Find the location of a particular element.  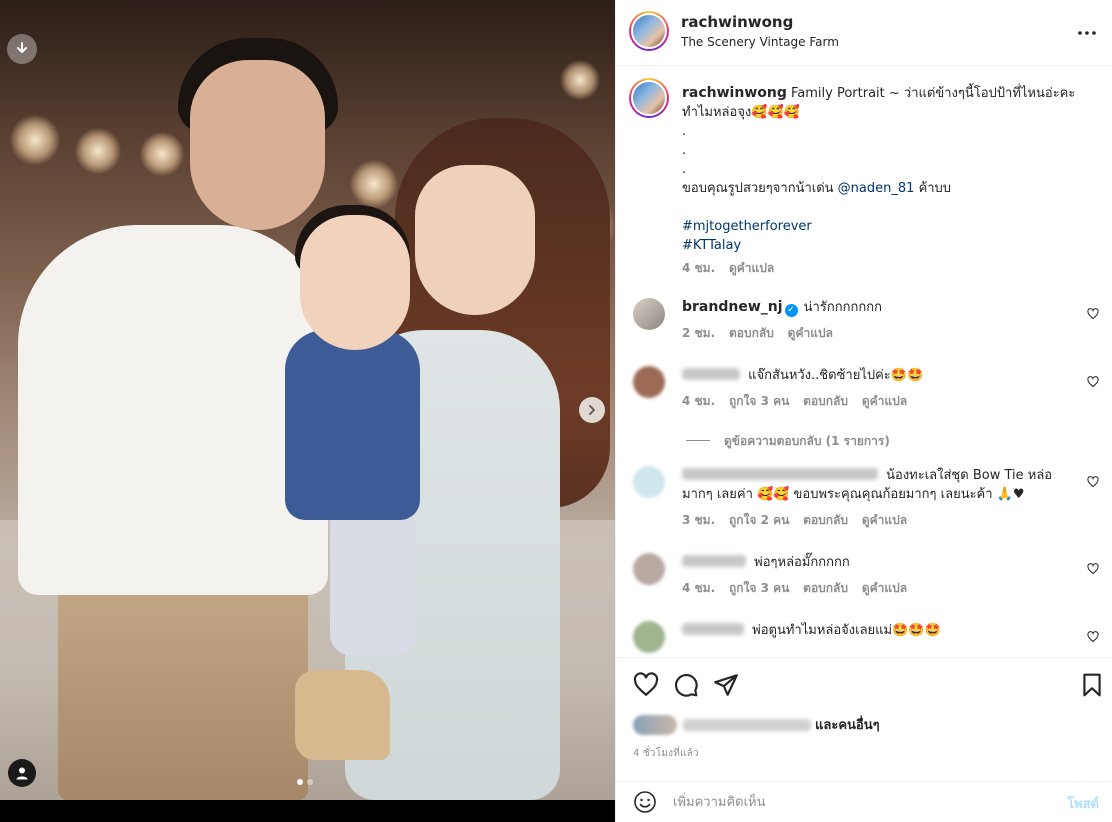

comment-input is located at coordinates (853, 802).